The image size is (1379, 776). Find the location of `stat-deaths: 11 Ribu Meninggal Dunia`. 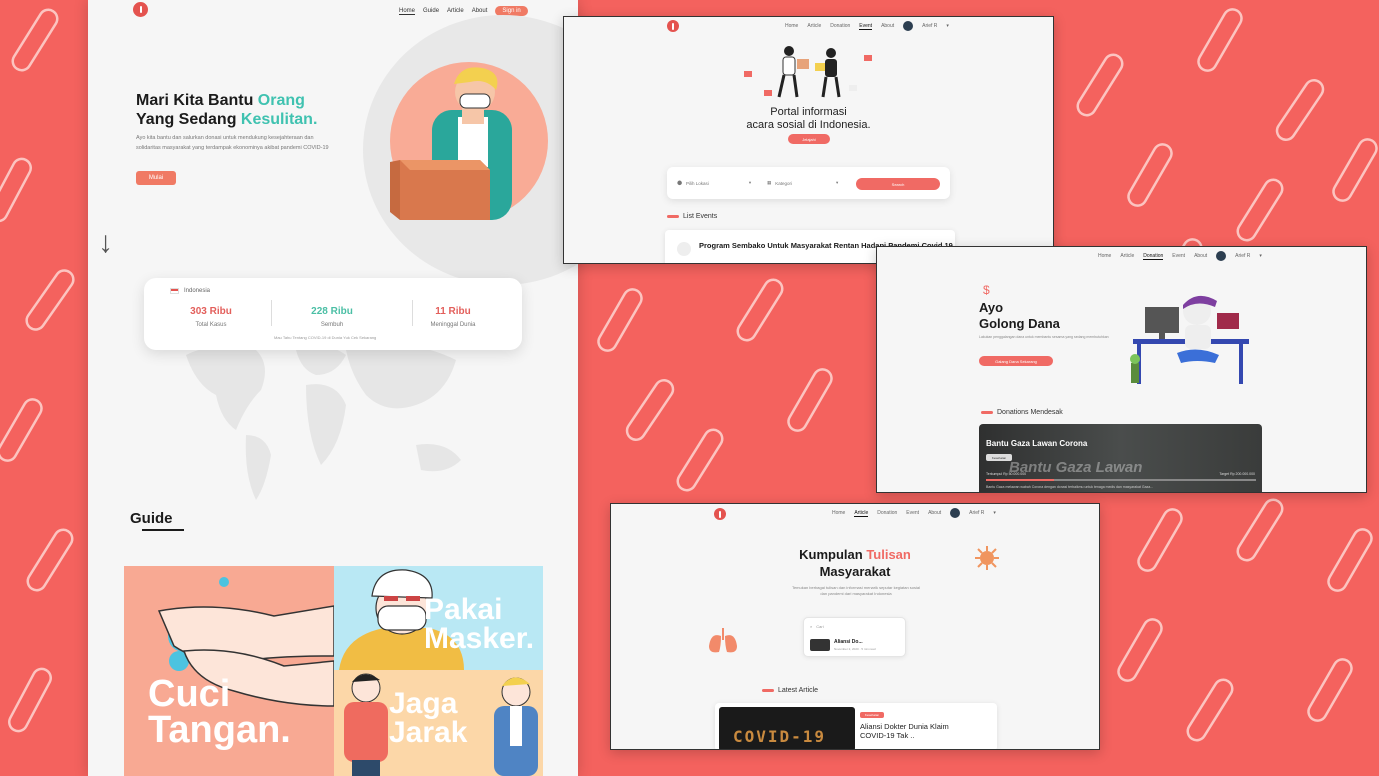

stat-deaths: 11 Ribu Meninggal Dunia is located at coordinates (453, 317).